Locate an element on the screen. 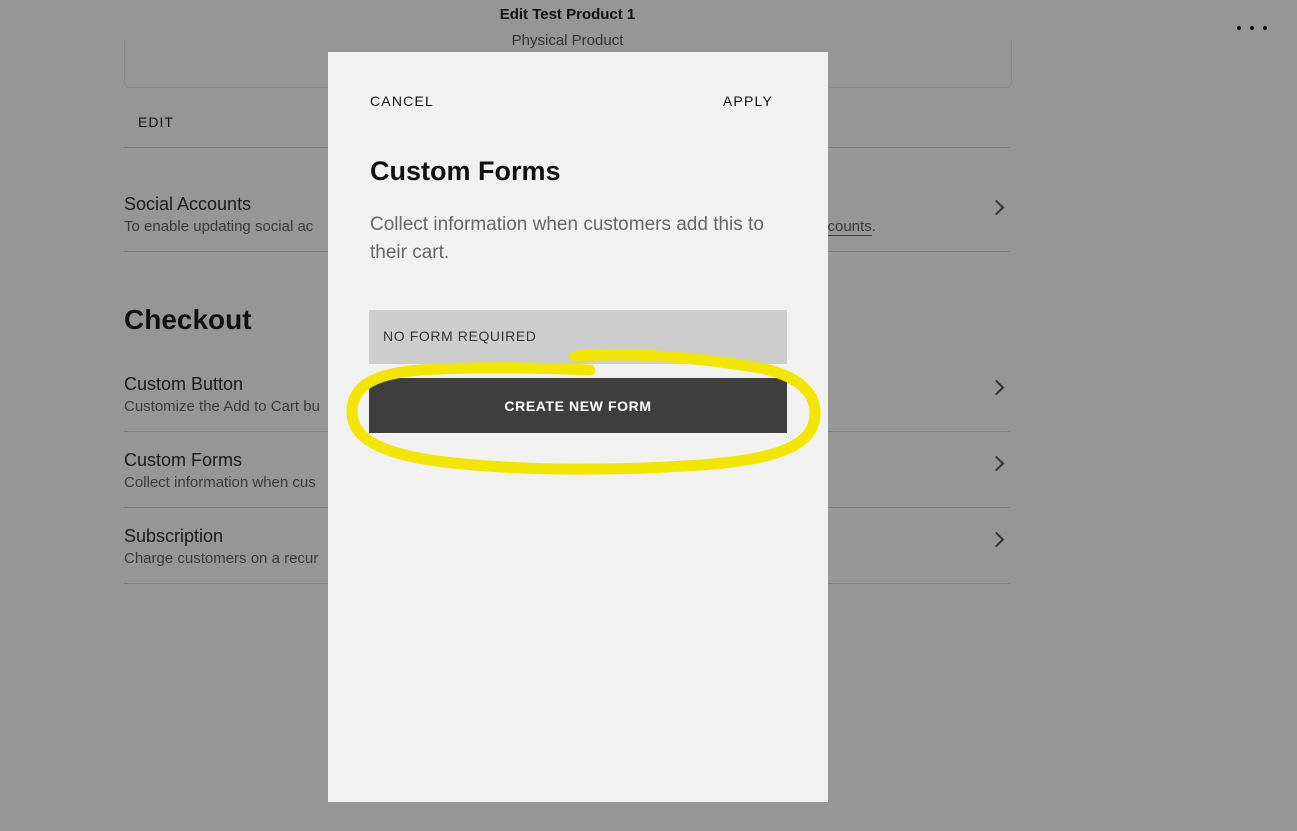 This screenshot has height=831, width=1297. row-description: Customize the Add to Cart bu is located at coordinates (222, 406).